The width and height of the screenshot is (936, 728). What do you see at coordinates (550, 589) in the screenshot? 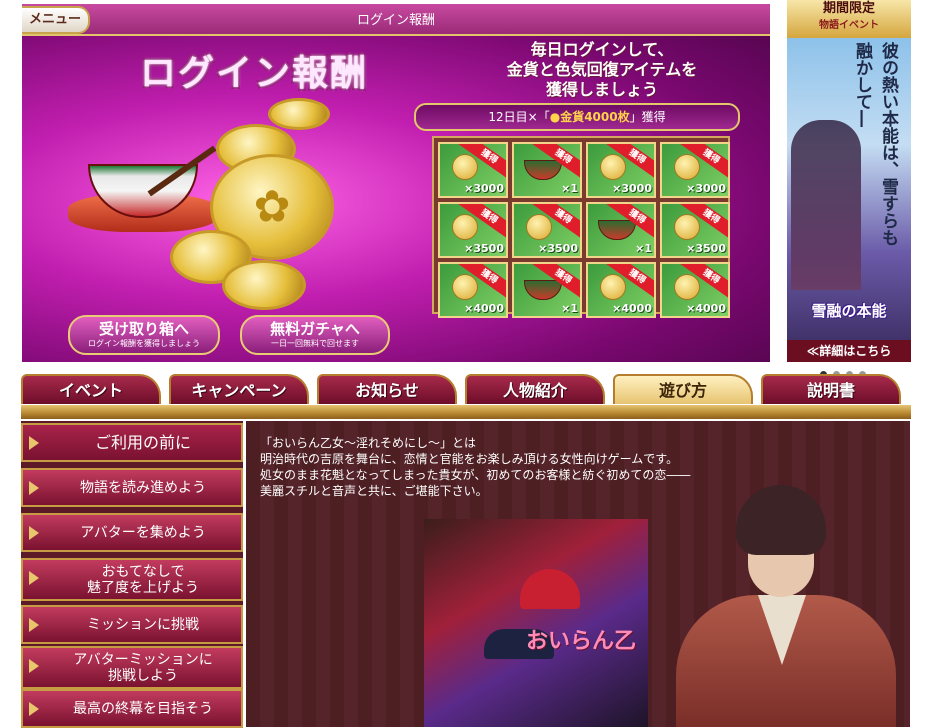
I see `fan-illustration` at bounding box center [550, 589].